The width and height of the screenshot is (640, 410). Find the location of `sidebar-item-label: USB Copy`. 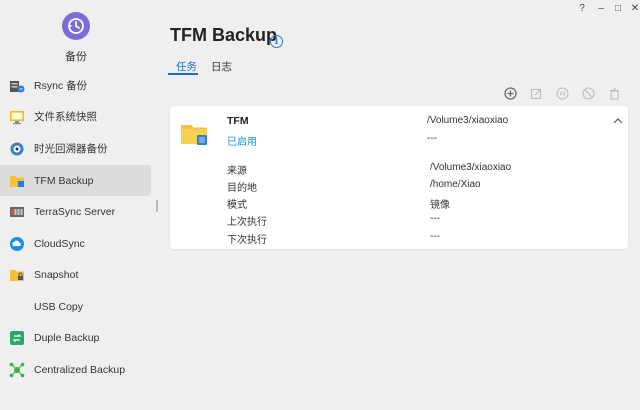

sidebar-item-label: USB Copy is located at coordinates (59, 306).